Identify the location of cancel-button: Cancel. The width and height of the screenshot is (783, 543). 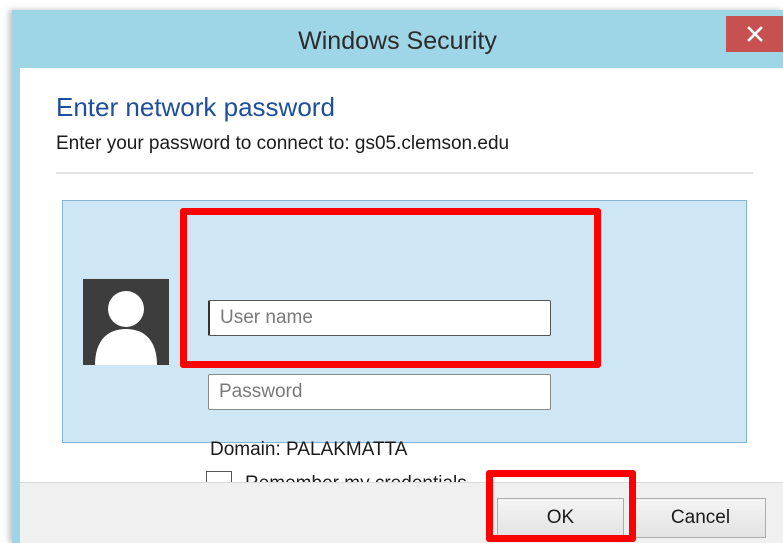
(700, 518).